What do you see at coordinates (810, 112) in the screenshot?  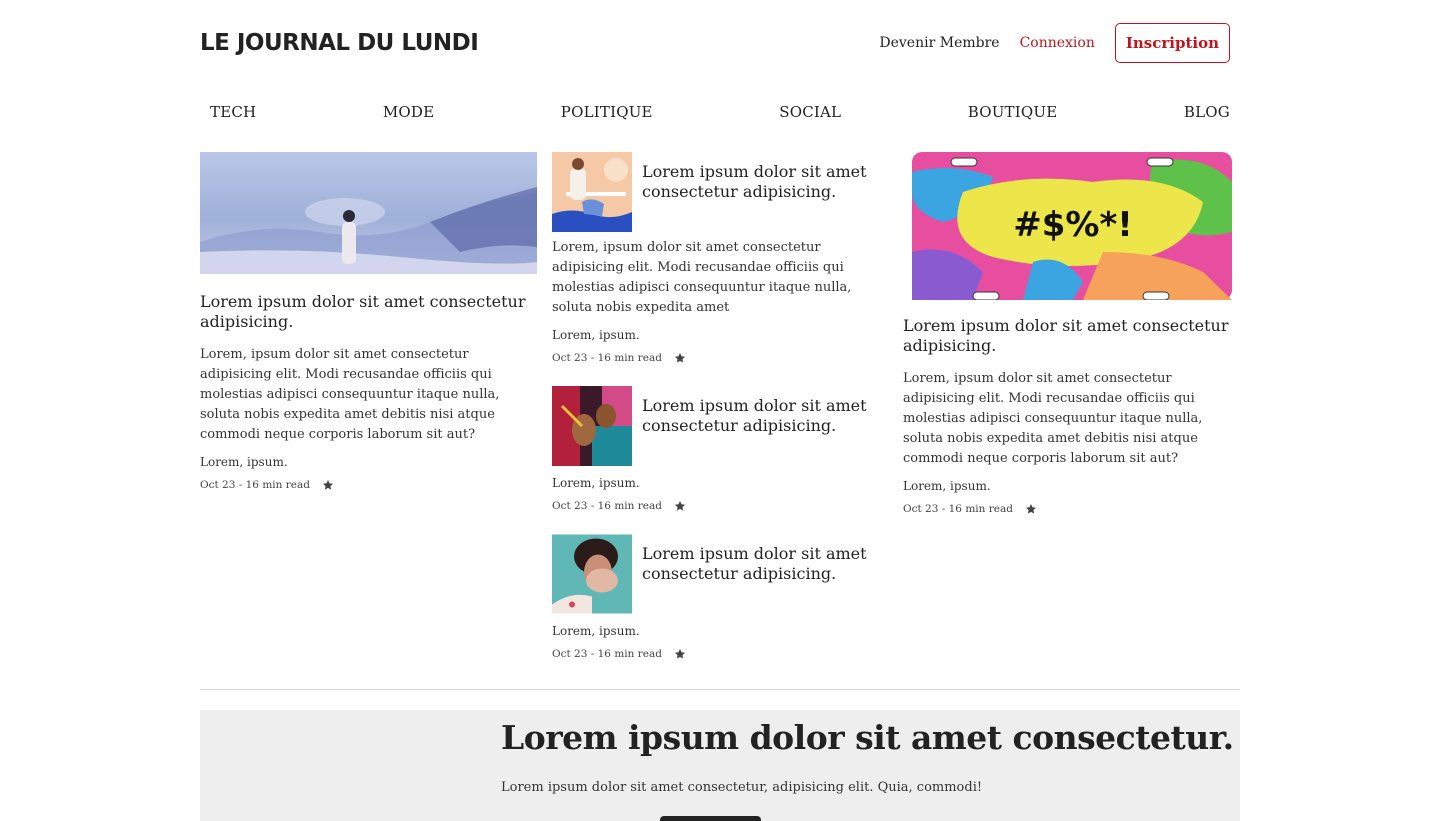 I see `nav-item-social: SOCIAL` at bounding box center [810, 112].